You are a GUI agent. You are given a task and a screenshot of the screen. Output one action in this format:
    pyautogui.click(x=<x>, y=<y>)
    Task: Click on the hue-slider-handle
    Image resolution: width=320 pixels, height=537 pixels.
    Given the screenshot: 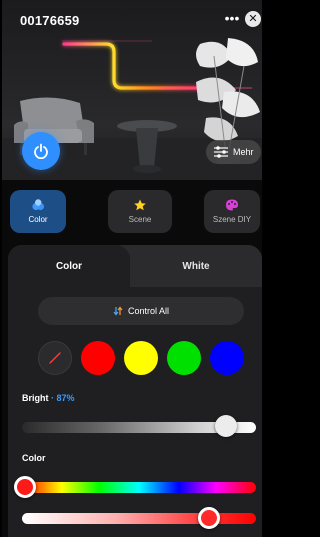 What is the action you would take?
    pyautogui.click(x=25, y=487)
    